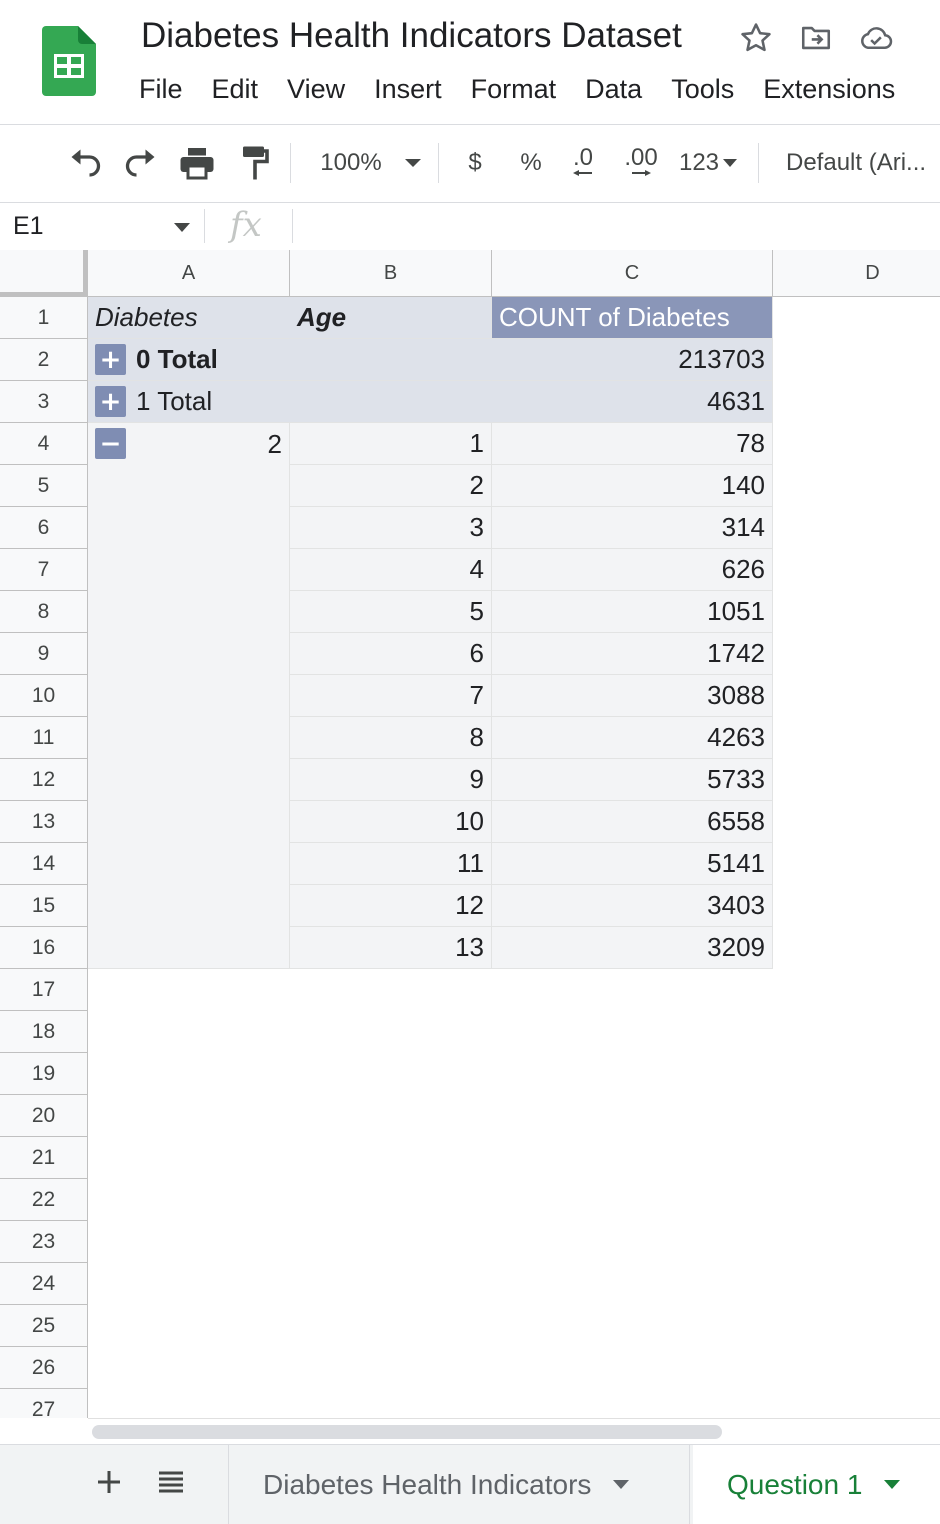  I want to click on row-header: 3, so click(44, 402).